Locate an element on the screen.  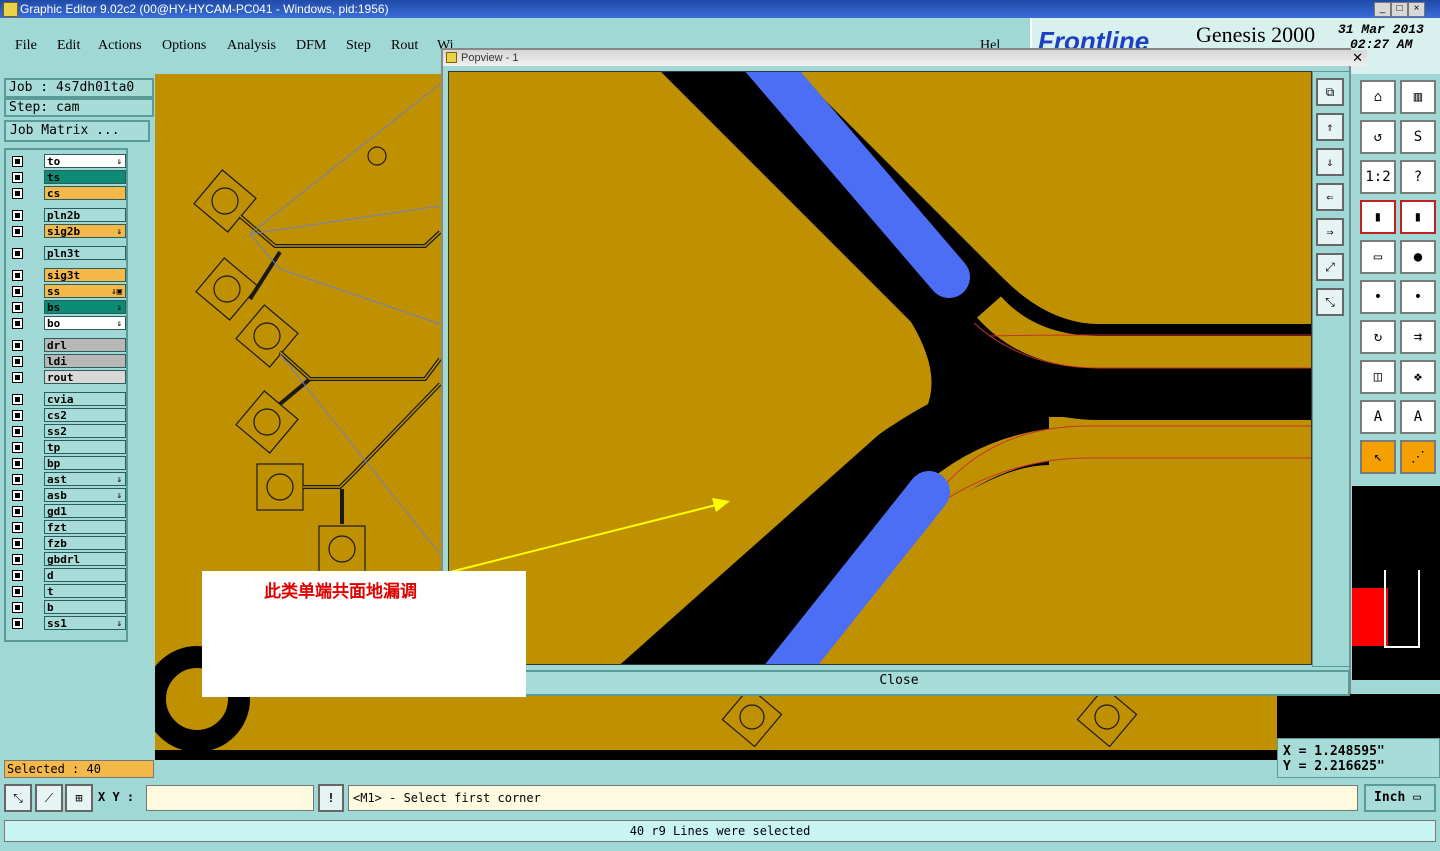
layer-name: ldi is located at coordinates (85, 361).